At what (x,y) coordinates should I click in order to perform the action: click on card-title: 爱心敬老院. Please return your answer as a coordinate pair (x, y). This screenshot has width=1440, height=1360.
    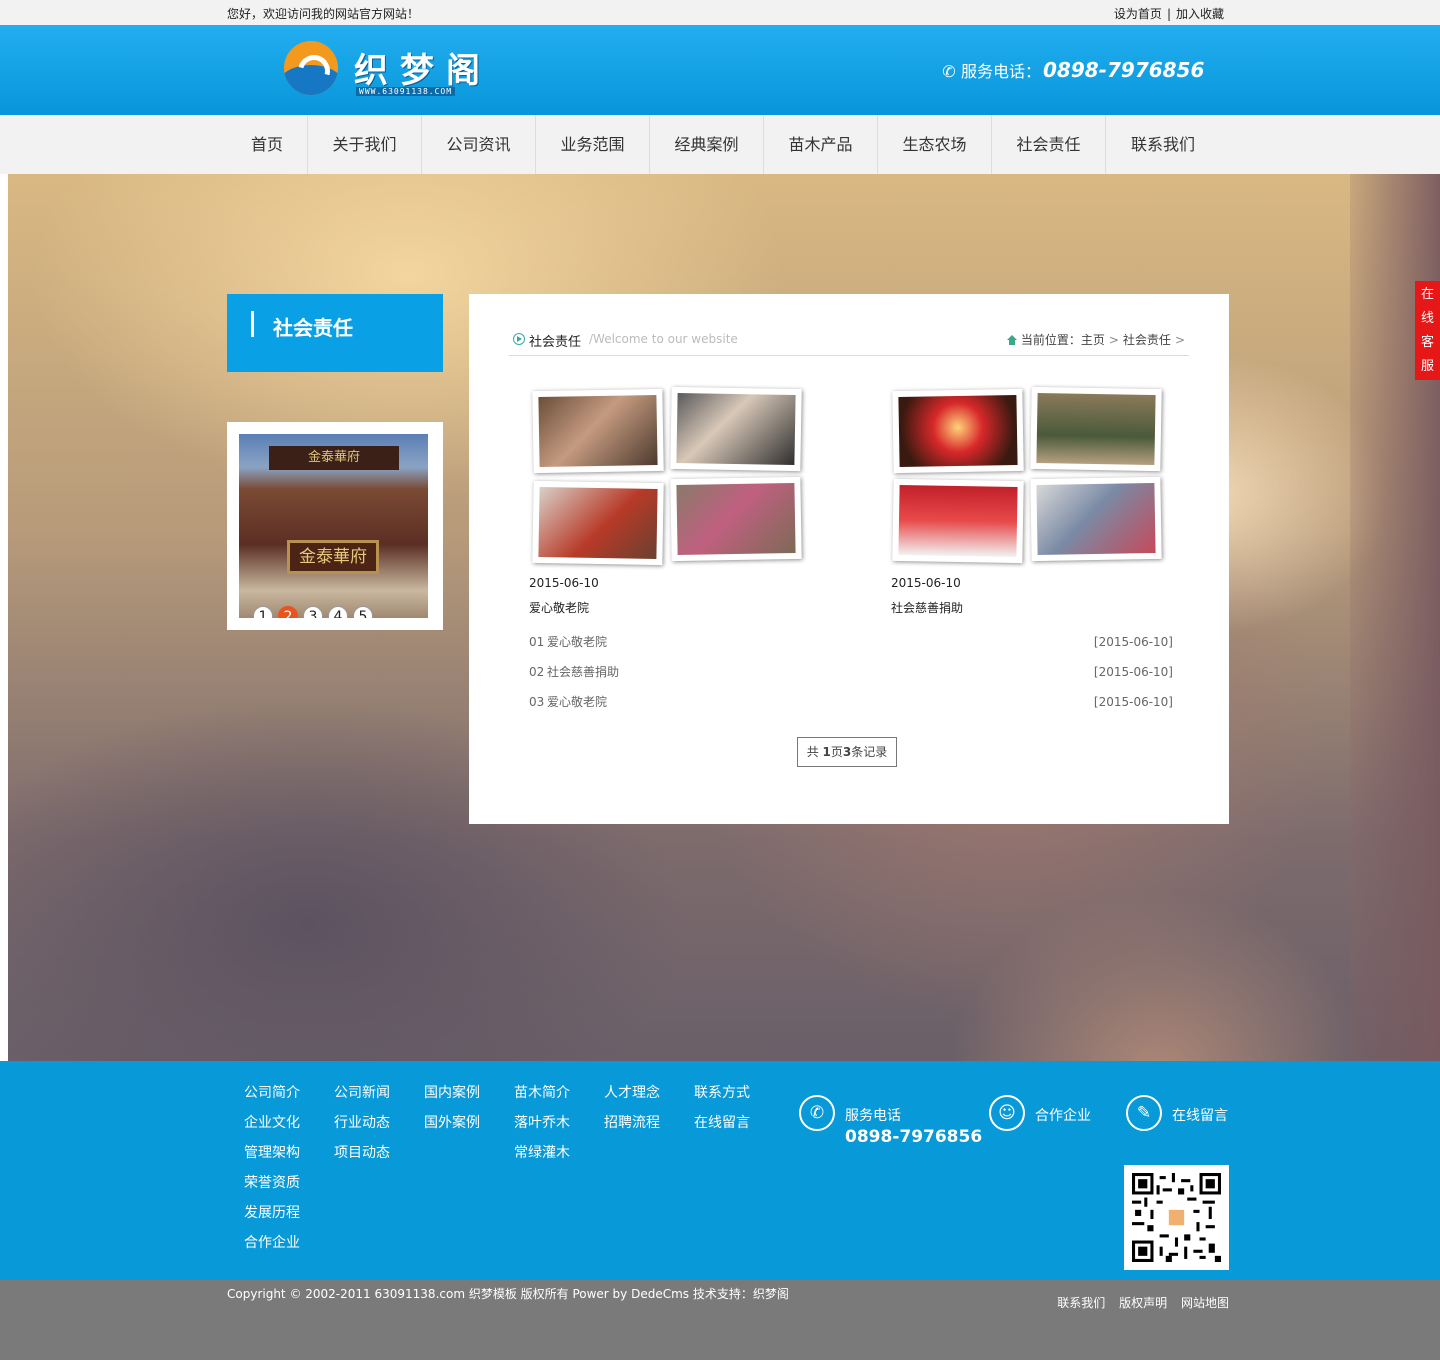
    Looking at the image, I should click on (559, 607).